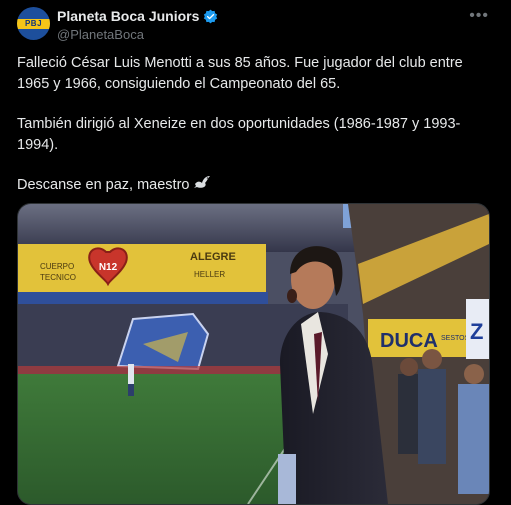 This screenshot has height=505, width=511. Describe the element at coordinates (479, 16) in the screenshot. I see `more-options-icon: •••` at that location.